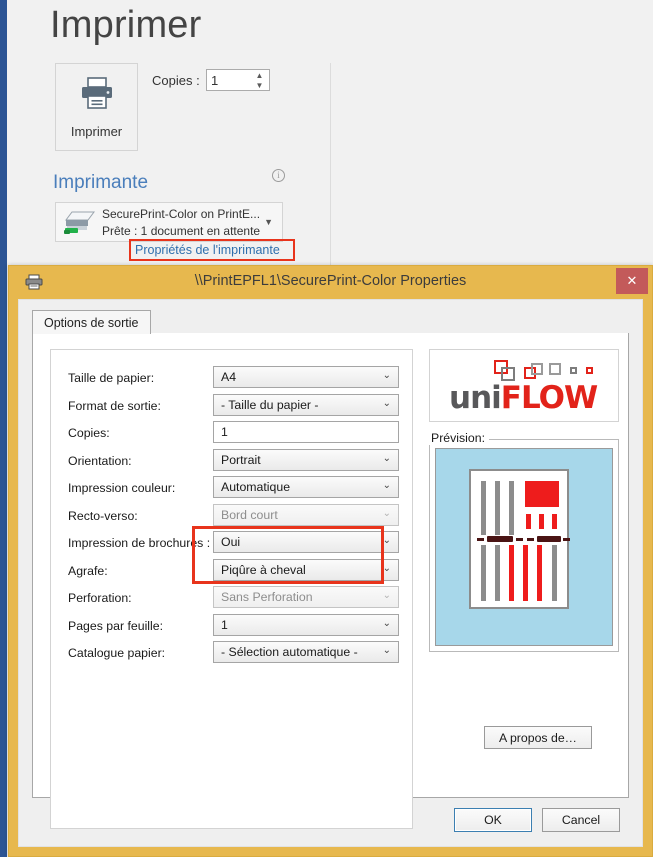  What do you see at coordinates (126, 25) in the screenshot?
I see `page-title: Imprimer` at bounding box center [126, 25].